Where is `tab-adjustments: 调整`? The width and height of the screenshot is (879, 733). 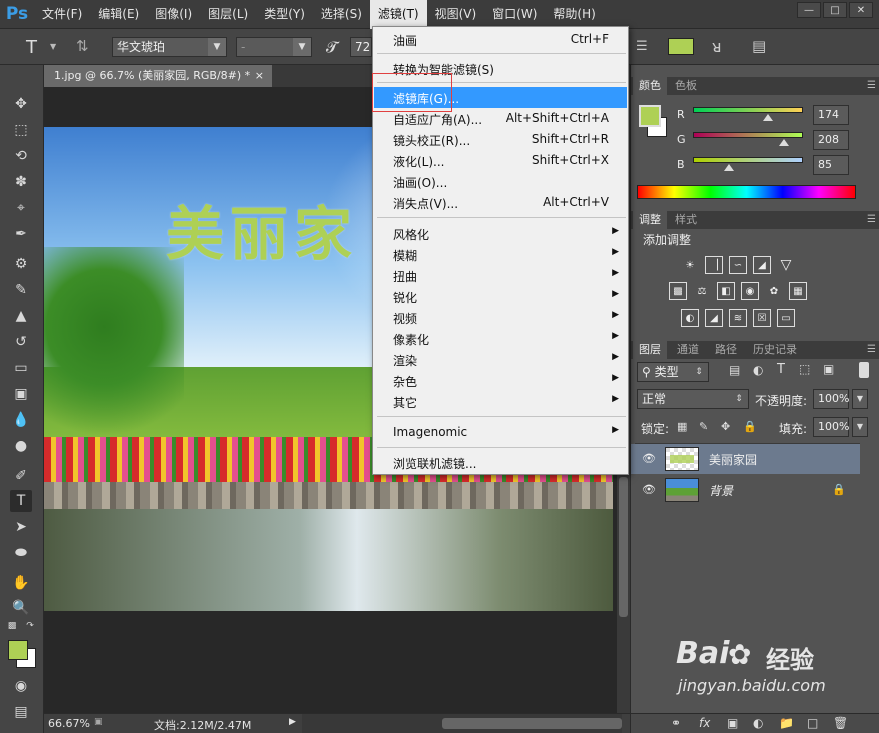
tab-adjustments: 调整 is located at coordinates (650, 220).